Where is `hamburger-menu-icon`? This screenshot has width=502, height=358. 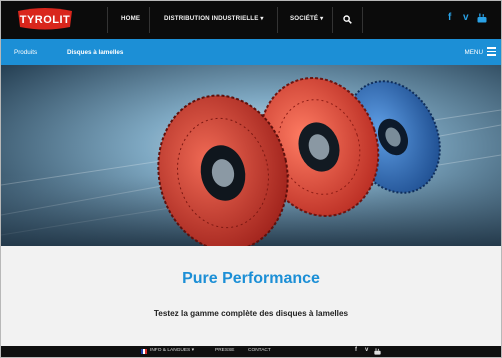
hamburger-menu-icon is located at coordinates (491, 51).